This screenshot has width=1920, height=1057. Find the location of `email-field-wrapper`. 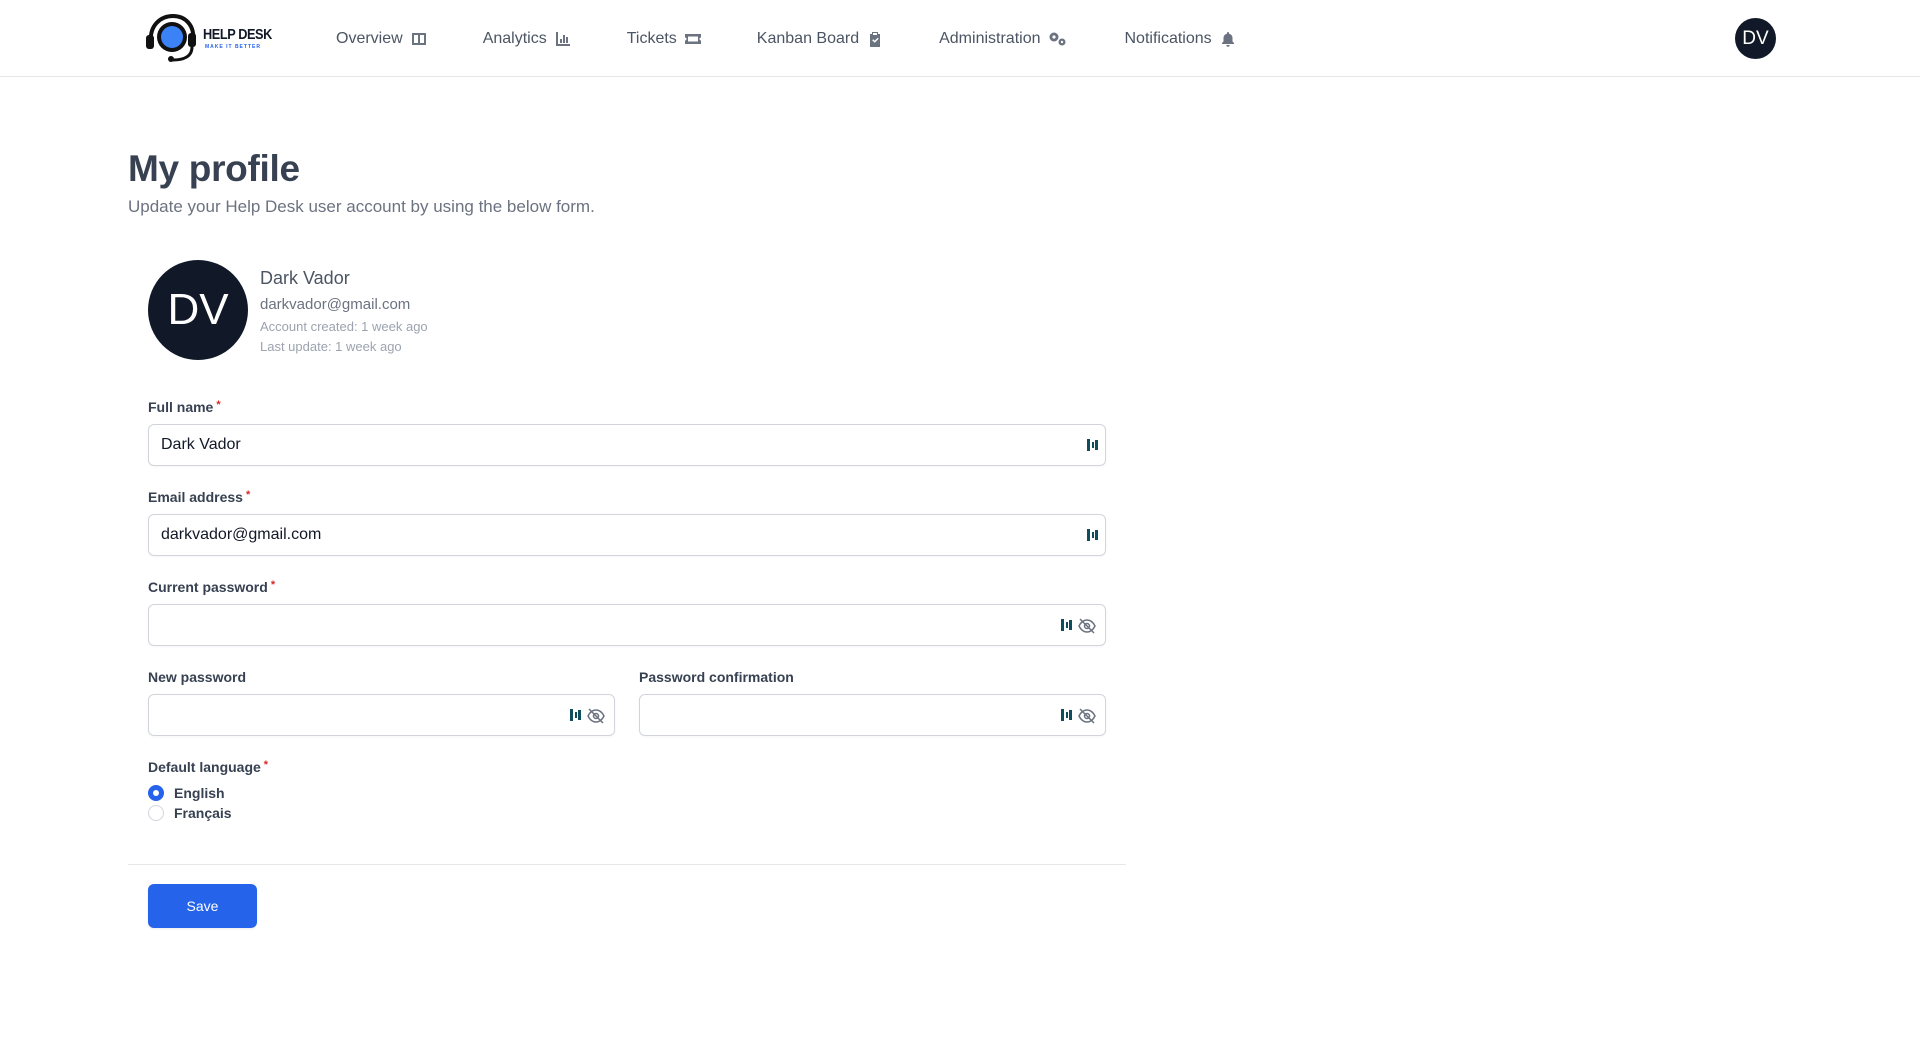

email-field-wrapper is located at coordinates (627, 535).